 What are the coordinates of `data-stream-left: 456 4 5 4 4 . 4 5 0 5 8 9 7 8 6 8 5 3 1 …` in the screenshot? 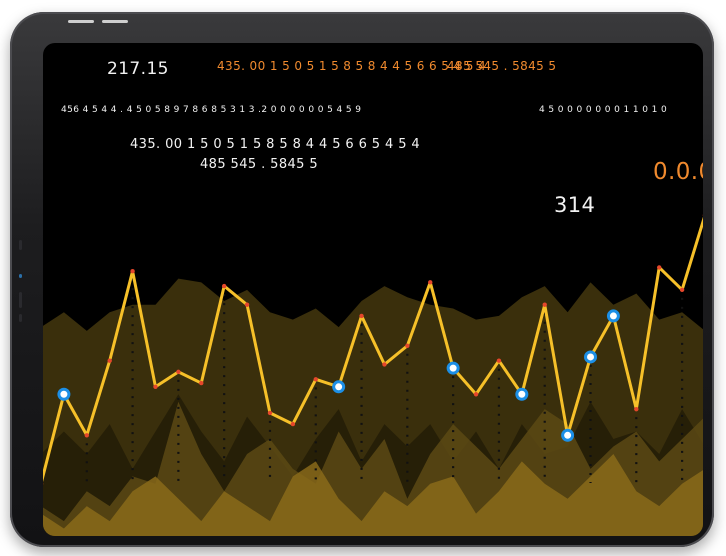 It's located at (211, 110).